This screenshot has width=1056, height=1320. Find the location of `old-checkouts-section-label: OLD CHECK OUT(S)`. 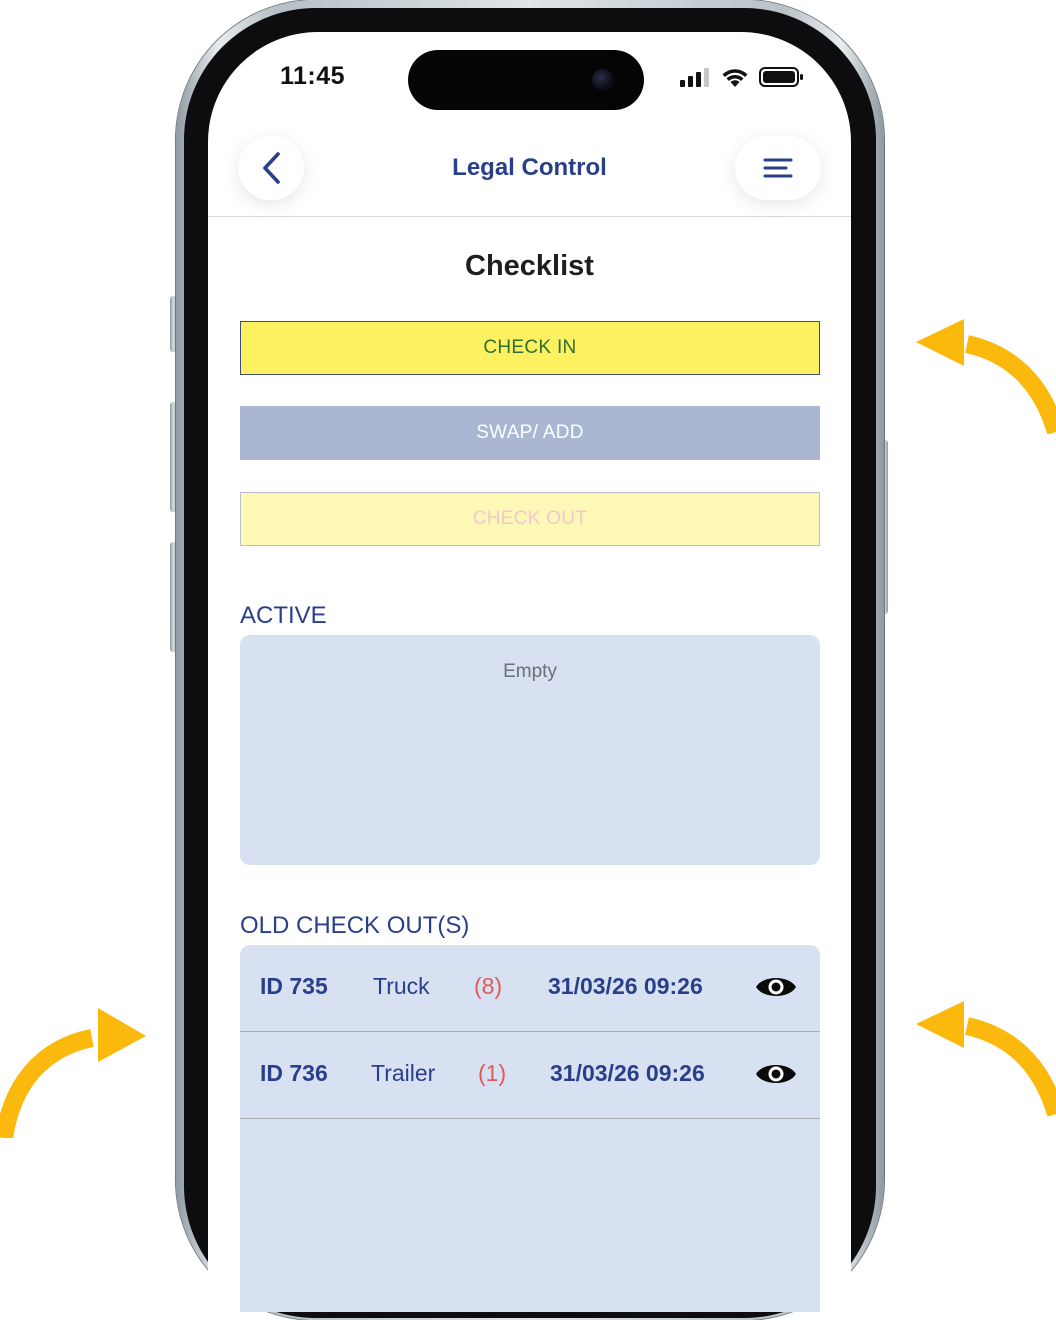

old-checkouts-section-label: OLD CHECK OUT(S) is located at coordinates (355, 925).